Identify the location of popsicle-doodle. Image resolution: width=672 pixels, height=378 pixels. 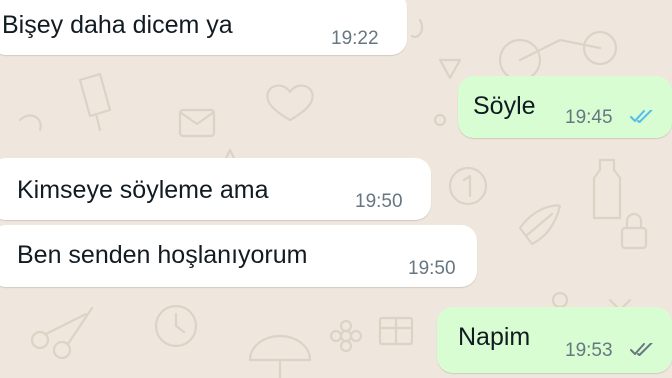
(95, 102).